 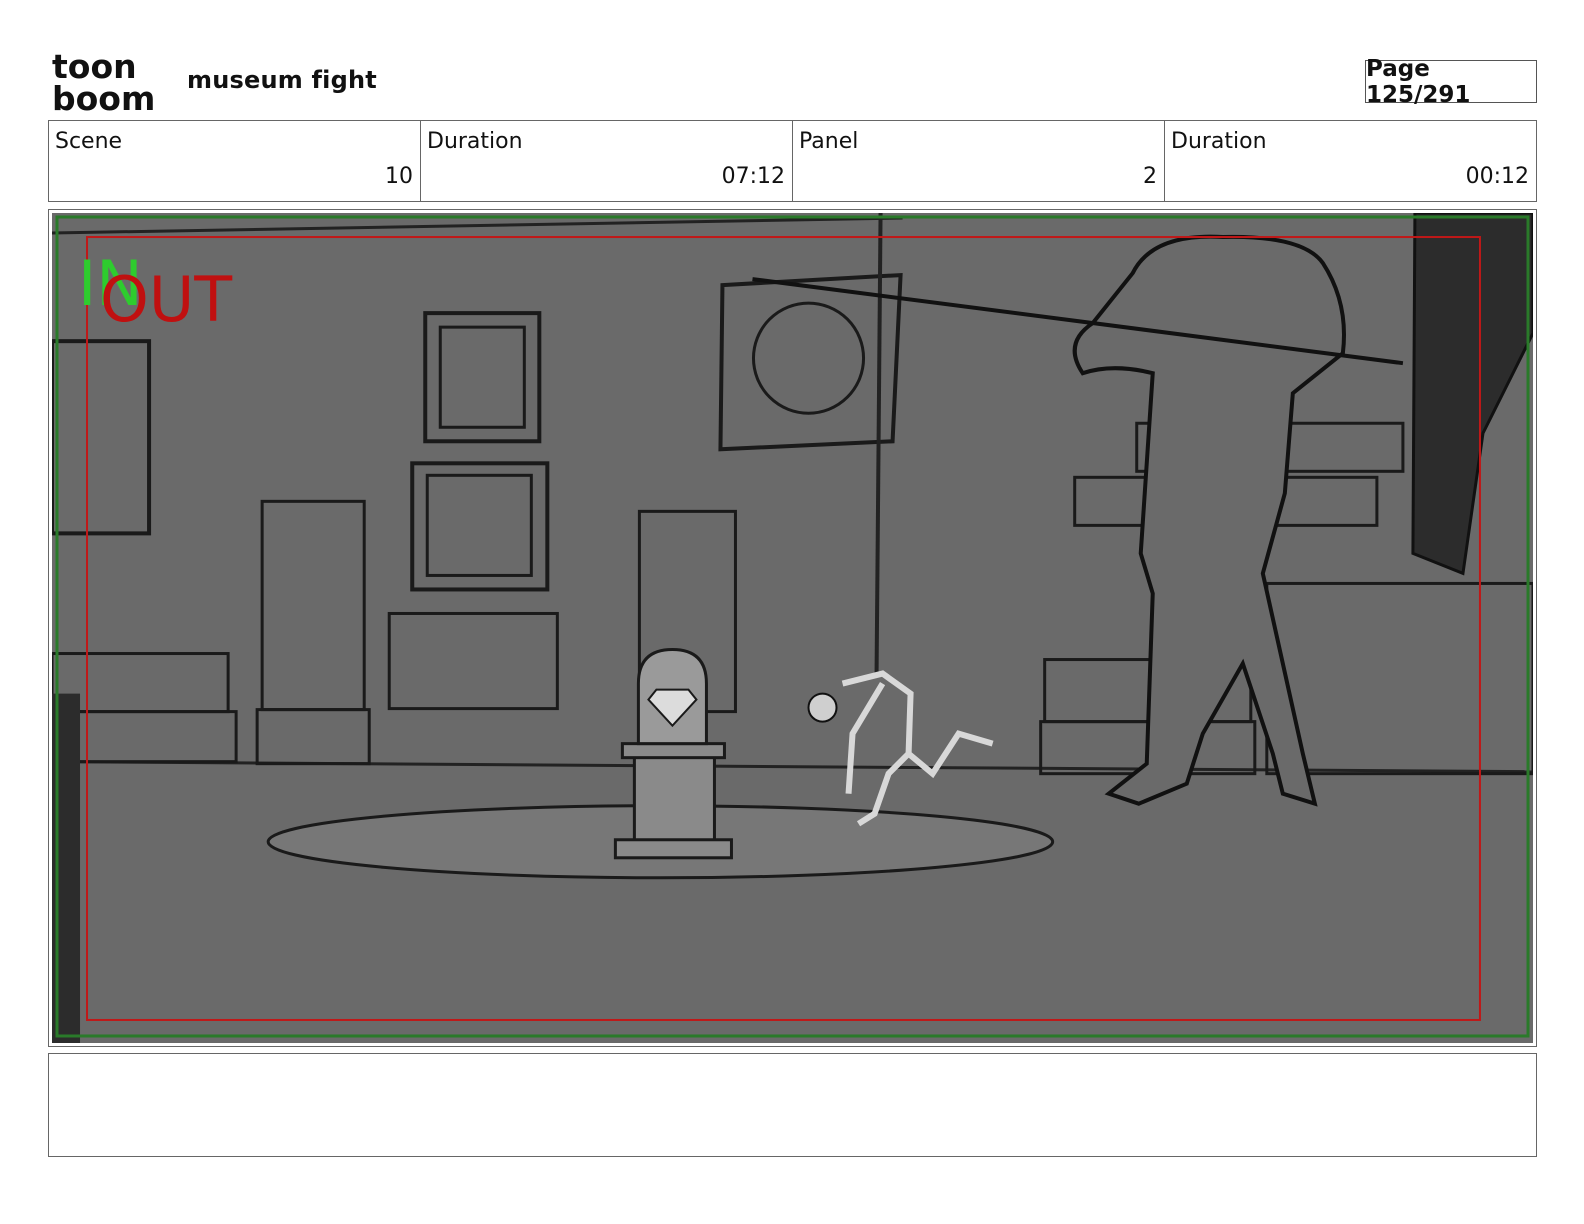 What do you see at coordinates (673, 751) in the screenshot?
I see `pedestal-top` at bounding box center [673, 751].